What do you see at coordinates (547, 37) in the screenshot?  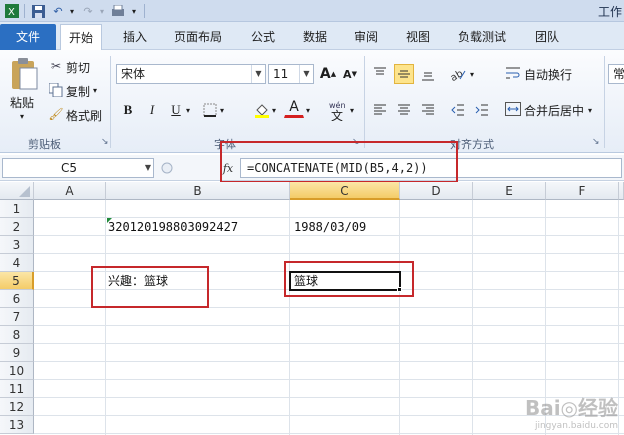 I see `tab-team: 团队` at bounding box center [547, 37].